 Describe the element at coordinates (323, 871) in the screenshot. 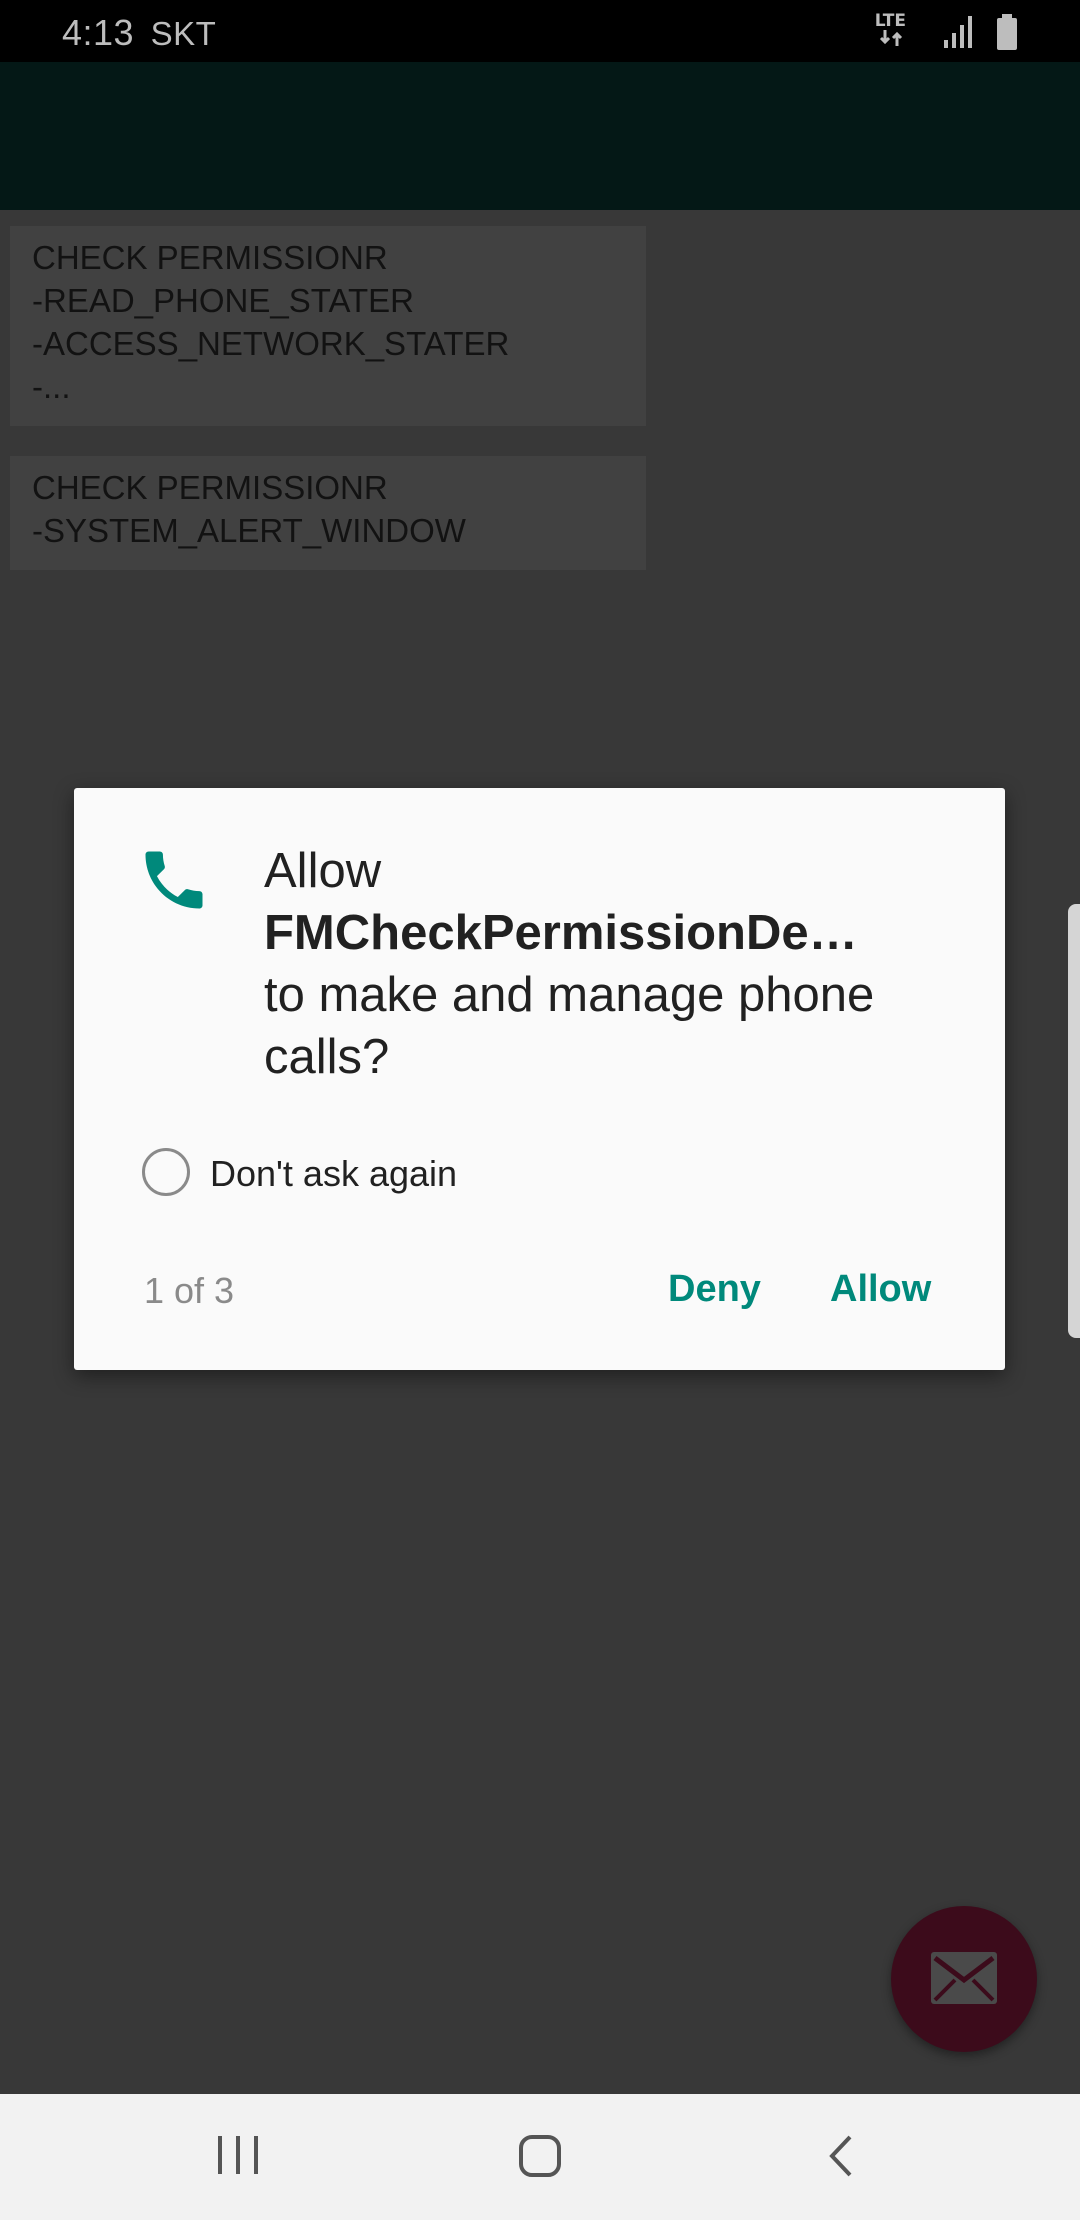

I see `title-prefix: Allow` at that location.